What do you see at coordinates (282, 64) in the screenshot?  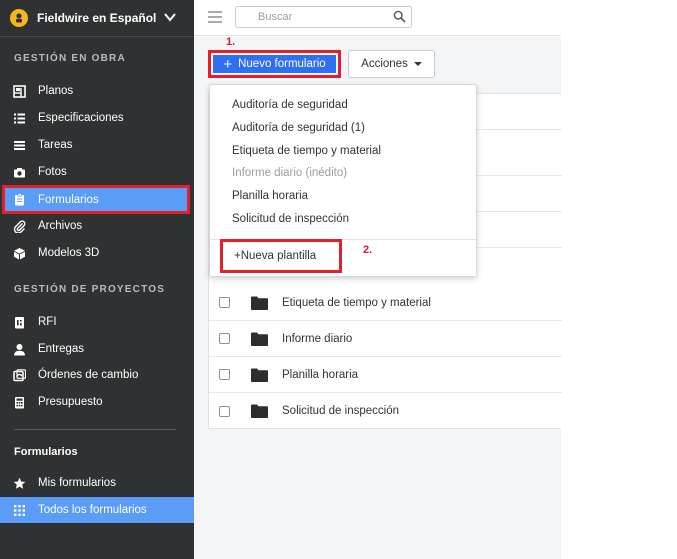 I see `new-form-label: Nuevo formulario` at bounding box center [282, 64].